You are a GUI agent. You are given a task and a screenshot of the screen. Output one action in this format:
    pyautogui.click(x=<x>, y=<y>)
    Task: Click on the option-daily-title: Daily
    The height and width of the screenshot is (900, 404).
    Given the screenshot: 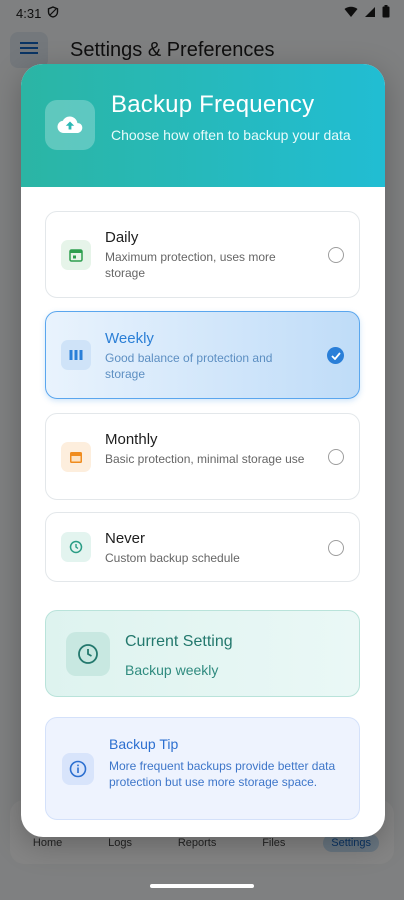 What is the action you would take?
    pyautogui.click(x=122, y=237)
    